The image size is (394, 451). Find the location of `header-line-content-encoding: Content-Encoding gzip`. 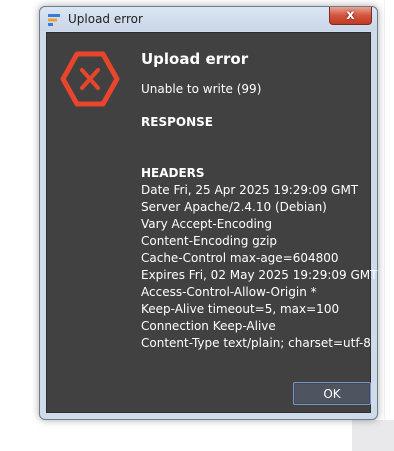

header-line-content-encoding: Content-Encoding gzip is located at coordinates (209, 241).